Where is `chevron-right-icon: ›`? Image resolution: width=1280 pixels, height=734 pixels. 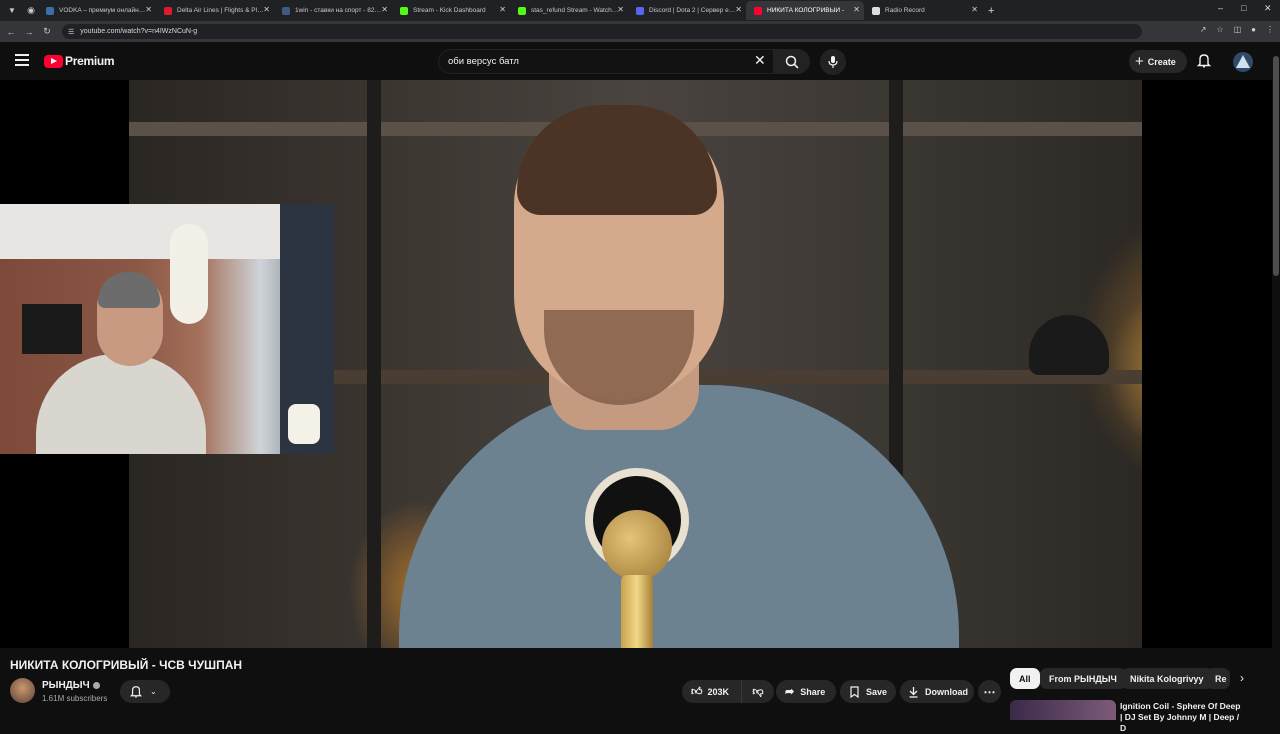
chevron-right-icon: › is located at coordinates (1242, 678).